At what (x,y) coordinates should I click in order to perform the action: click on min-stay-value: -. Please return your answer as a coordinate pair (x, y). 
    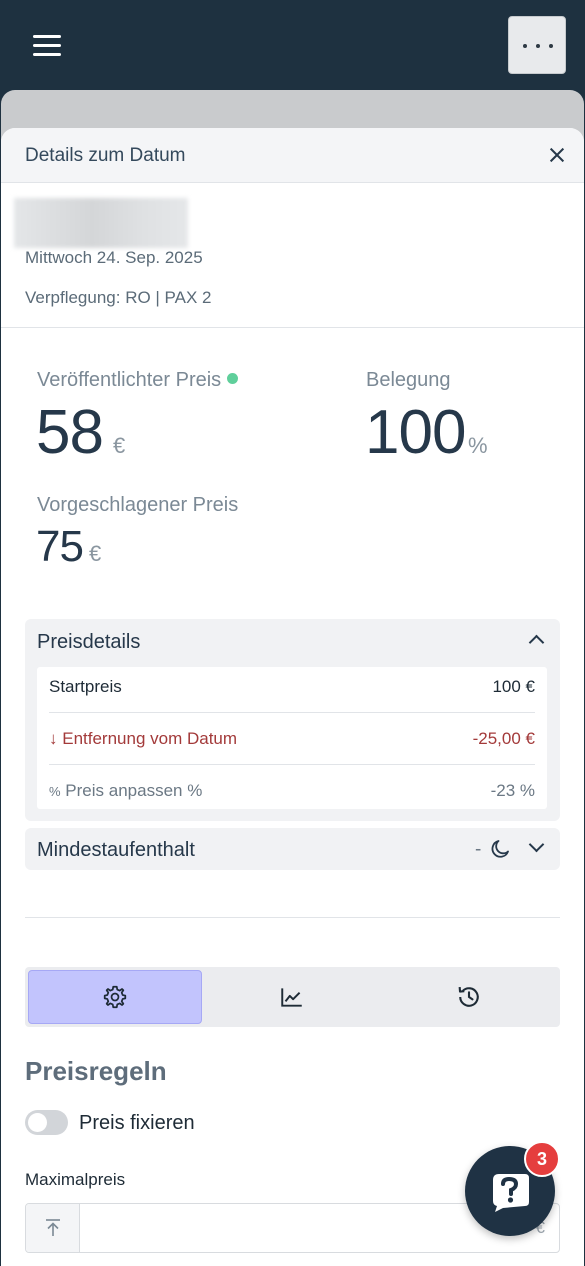
    Looking at the image, I should click on (478, 849).